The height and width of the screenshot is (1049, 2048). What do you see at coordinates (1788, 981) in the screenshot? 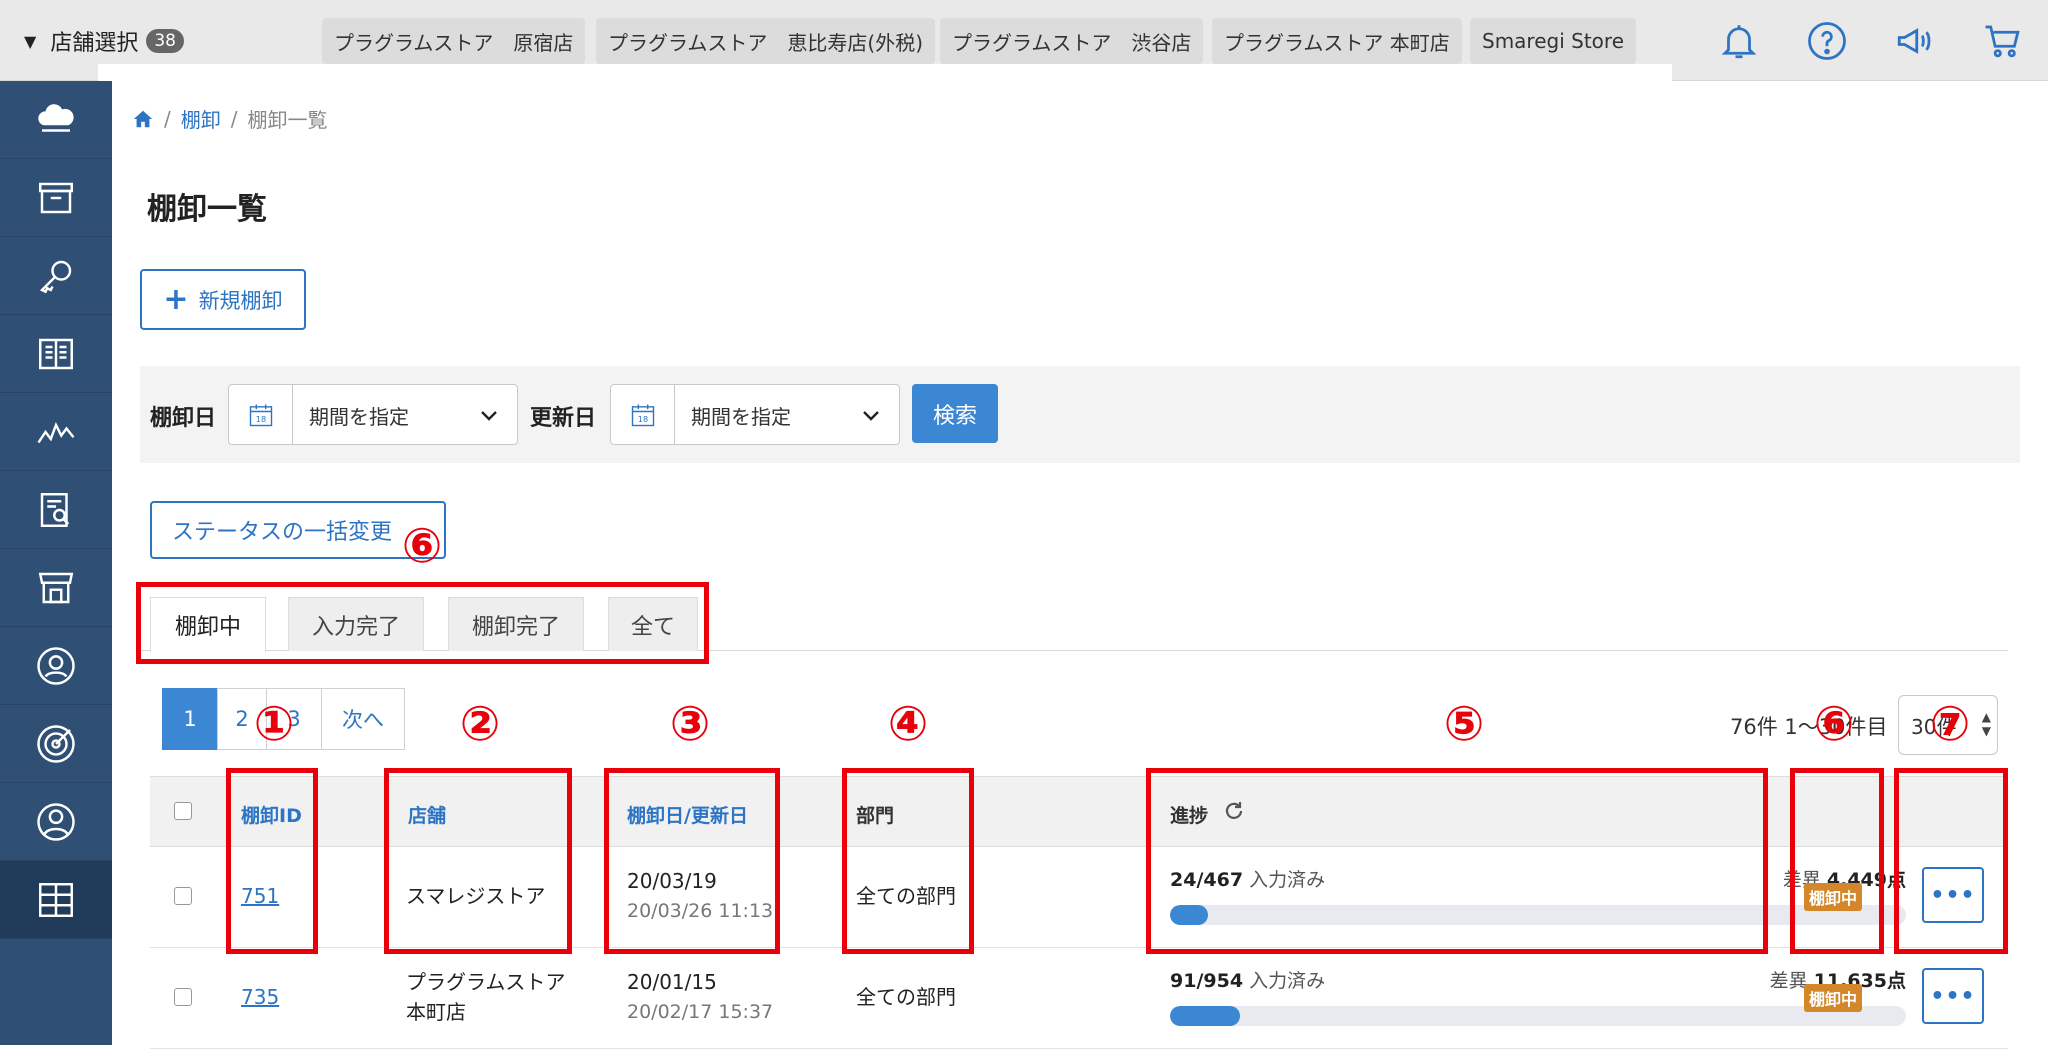
I see `row-diff-label: 差異` at bounding box center [1788, 981].